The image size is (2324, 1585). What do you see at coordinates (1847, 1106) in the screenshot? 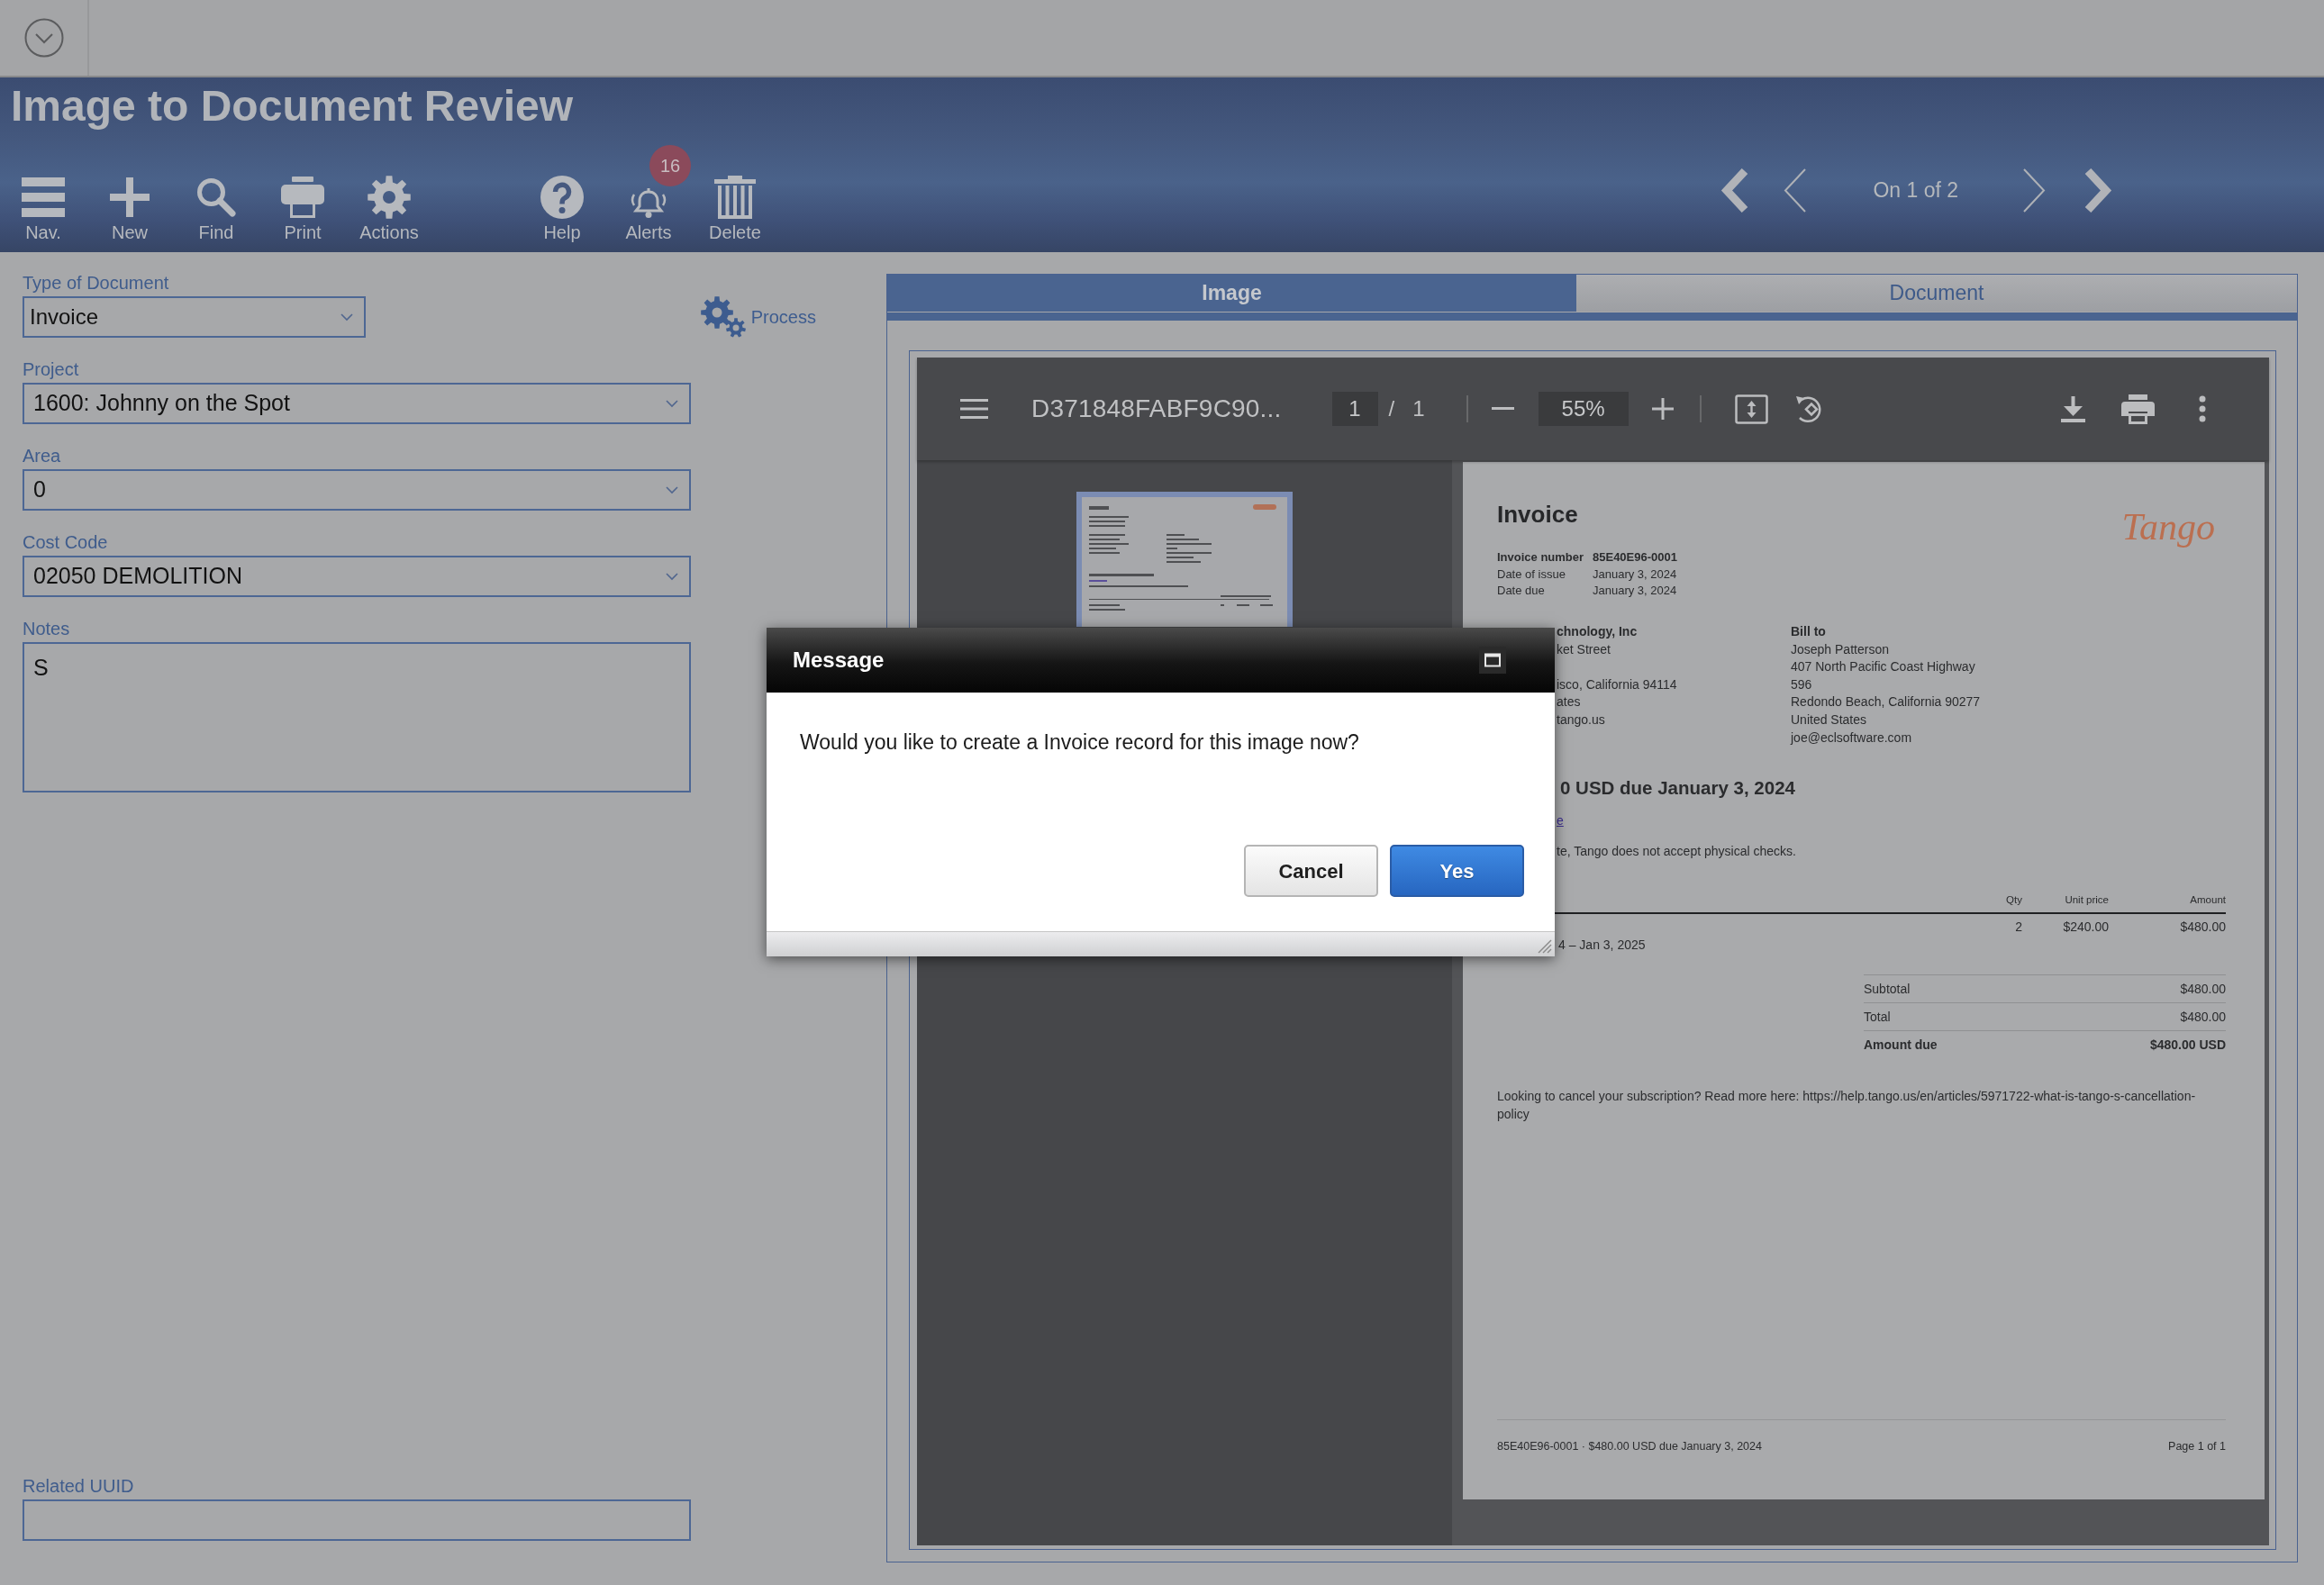
I see `footer-note: Looking to cancel your subscription? Read more here: https://help.tango.us/en/articles/5971722-what-is-tango-s-cancellation-policy` at bounding box center [1847, 1106].